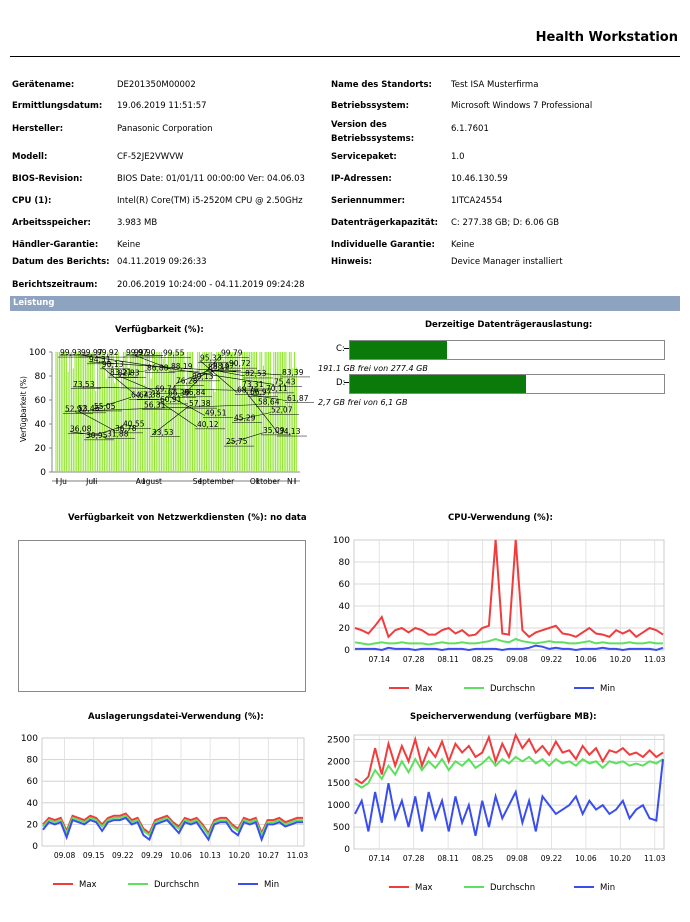 The image size is (690, 922). Describe the element at coordinates (216, 413) in the screenshot. I see `availability-annotation: 49,51` at that location.